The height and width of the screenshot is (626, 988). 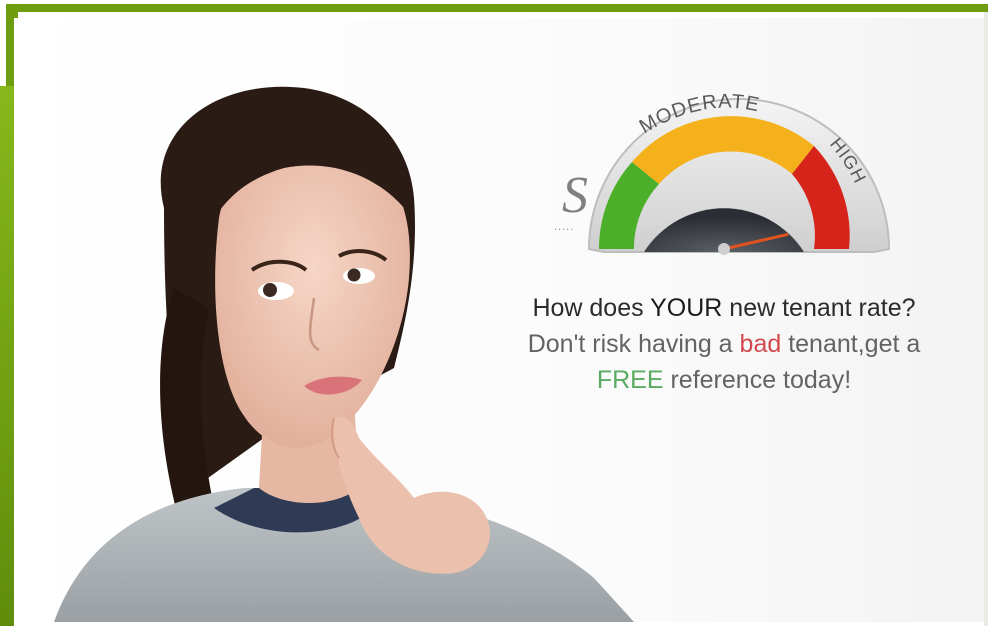 What do you see at coordinates (633, 344) in the screenshot?
I see `caption-text: Don't risk having a` at bounding box center [633, 344].